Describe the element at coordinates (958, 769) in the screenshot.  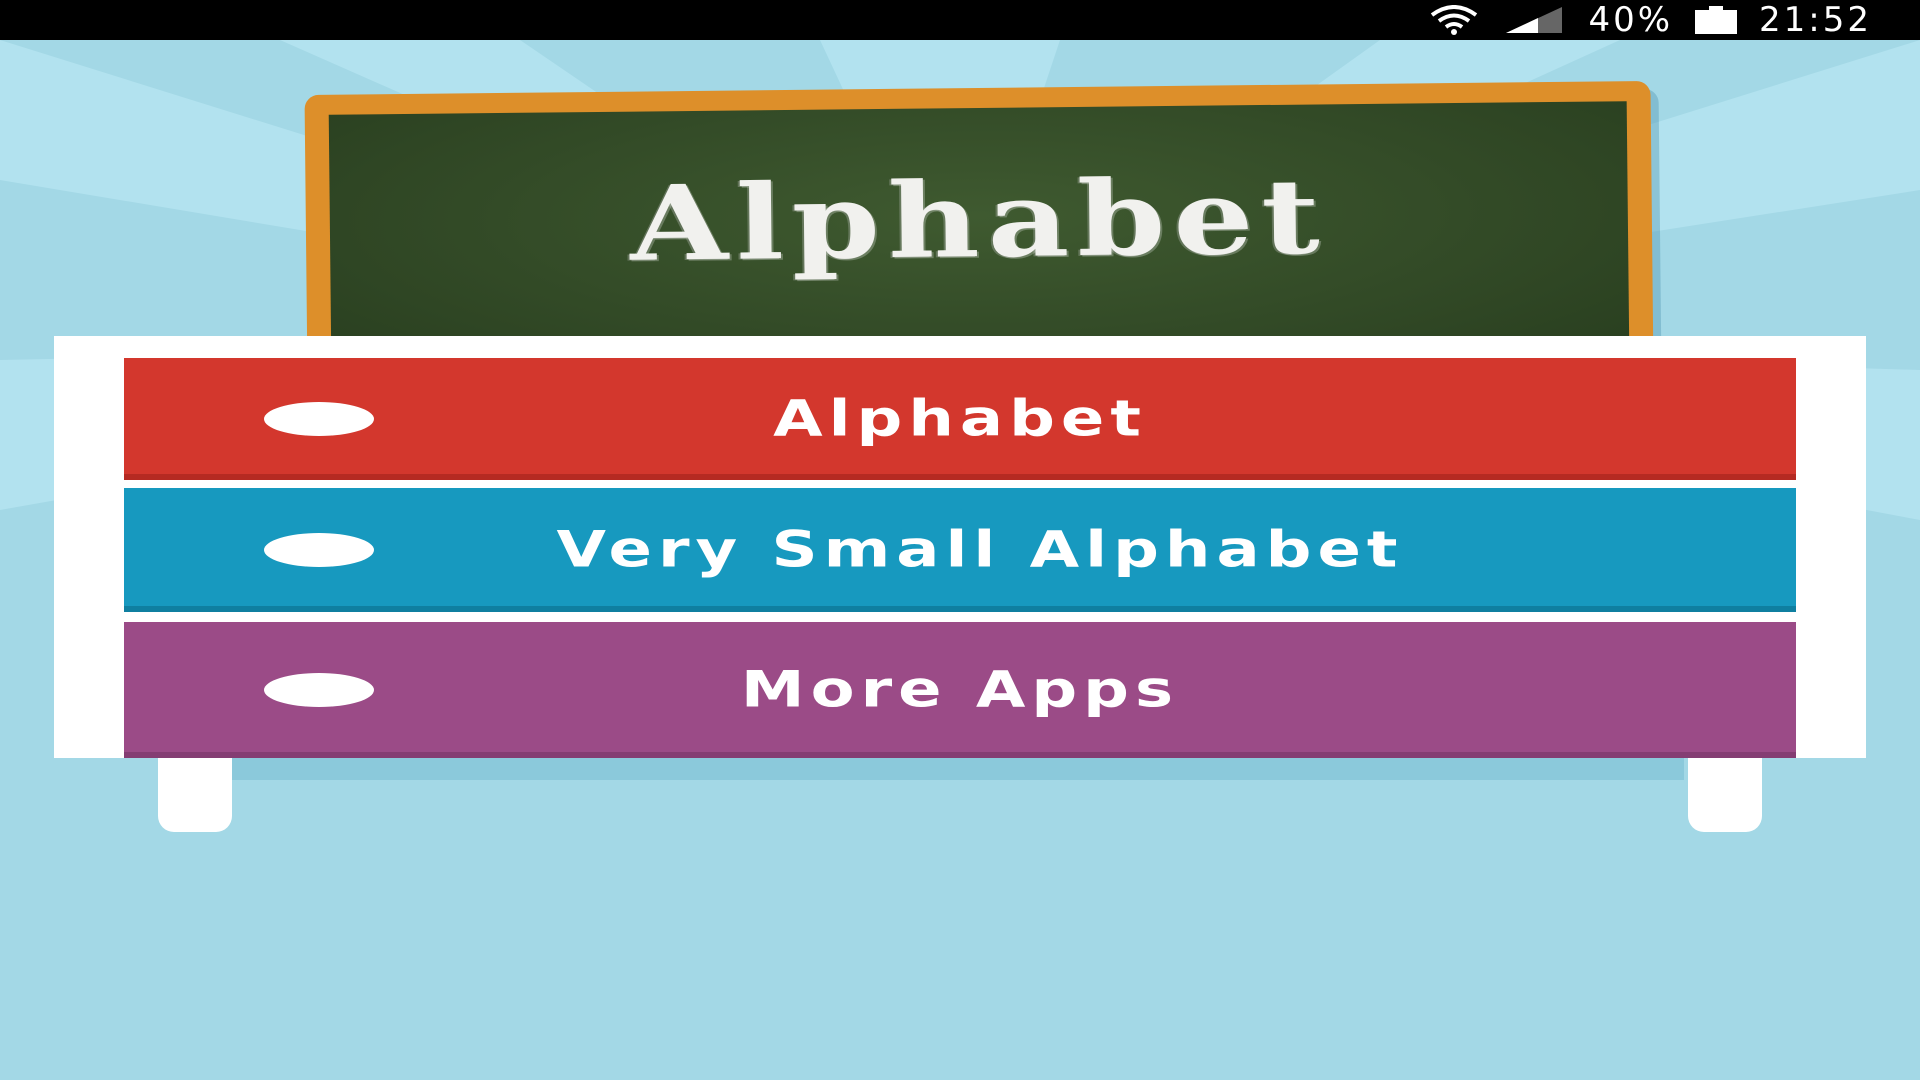
I see `desk-shadow` at that location.